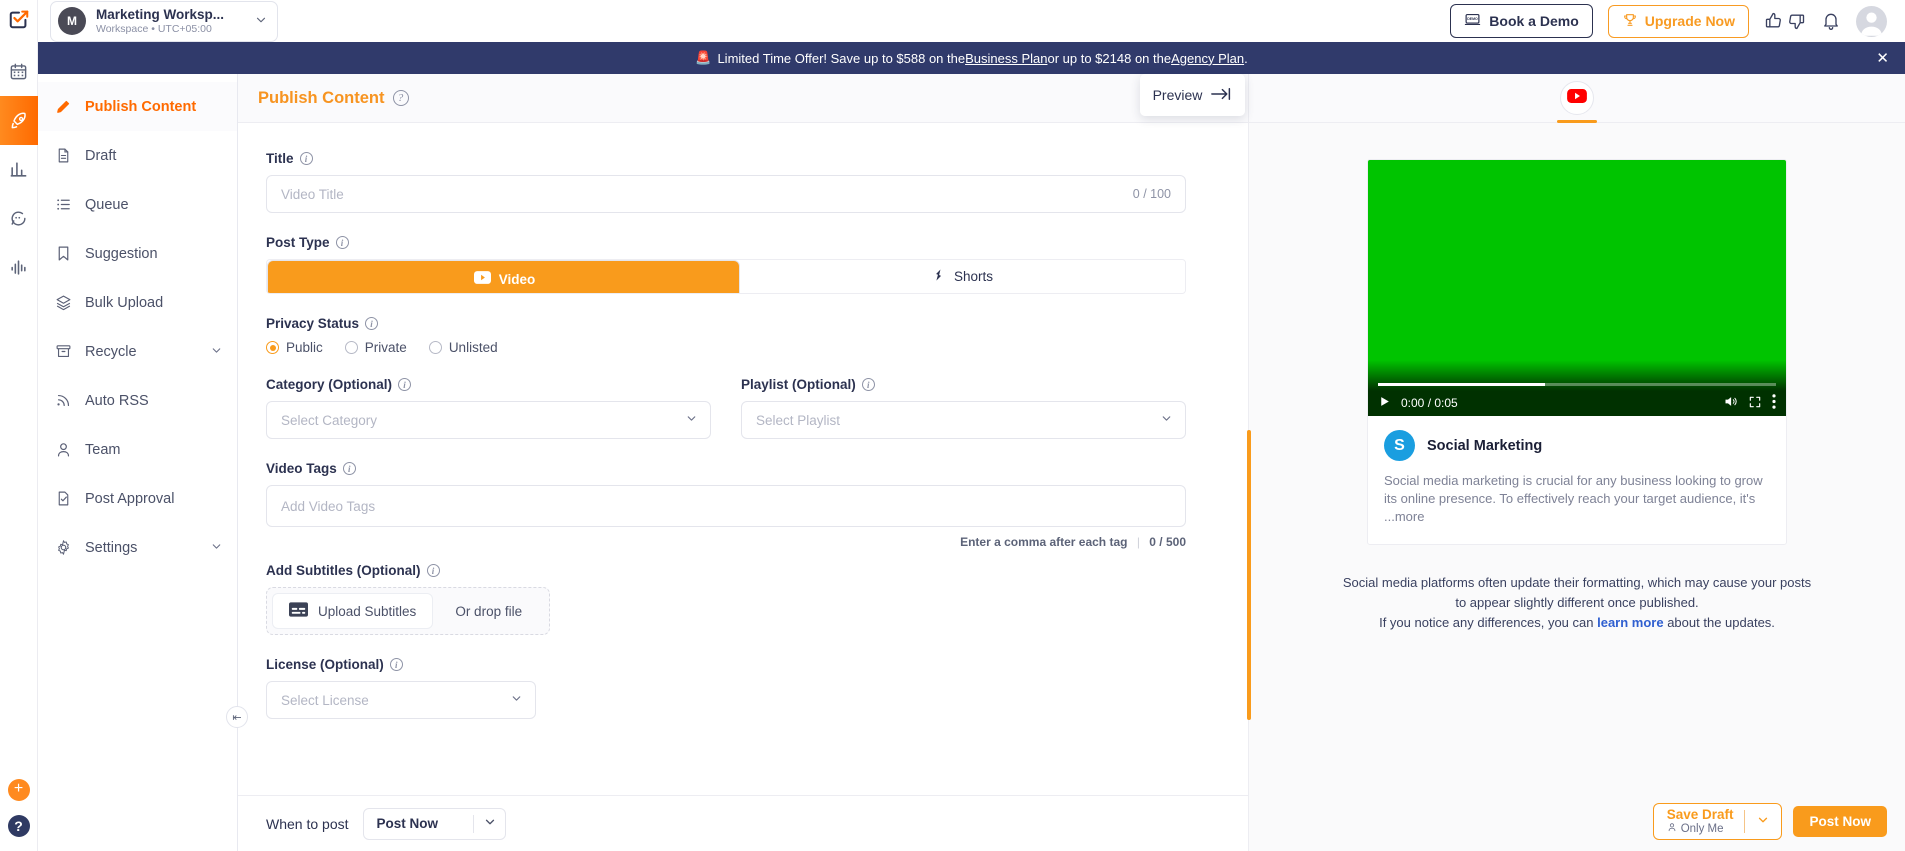 Image resolution: width=1905 pixels, height=851 pixels. What do you see at coordinates (325, 664) in the screenshot?
I see `license-label: License (Optional)` at bounding box center [325, 664].